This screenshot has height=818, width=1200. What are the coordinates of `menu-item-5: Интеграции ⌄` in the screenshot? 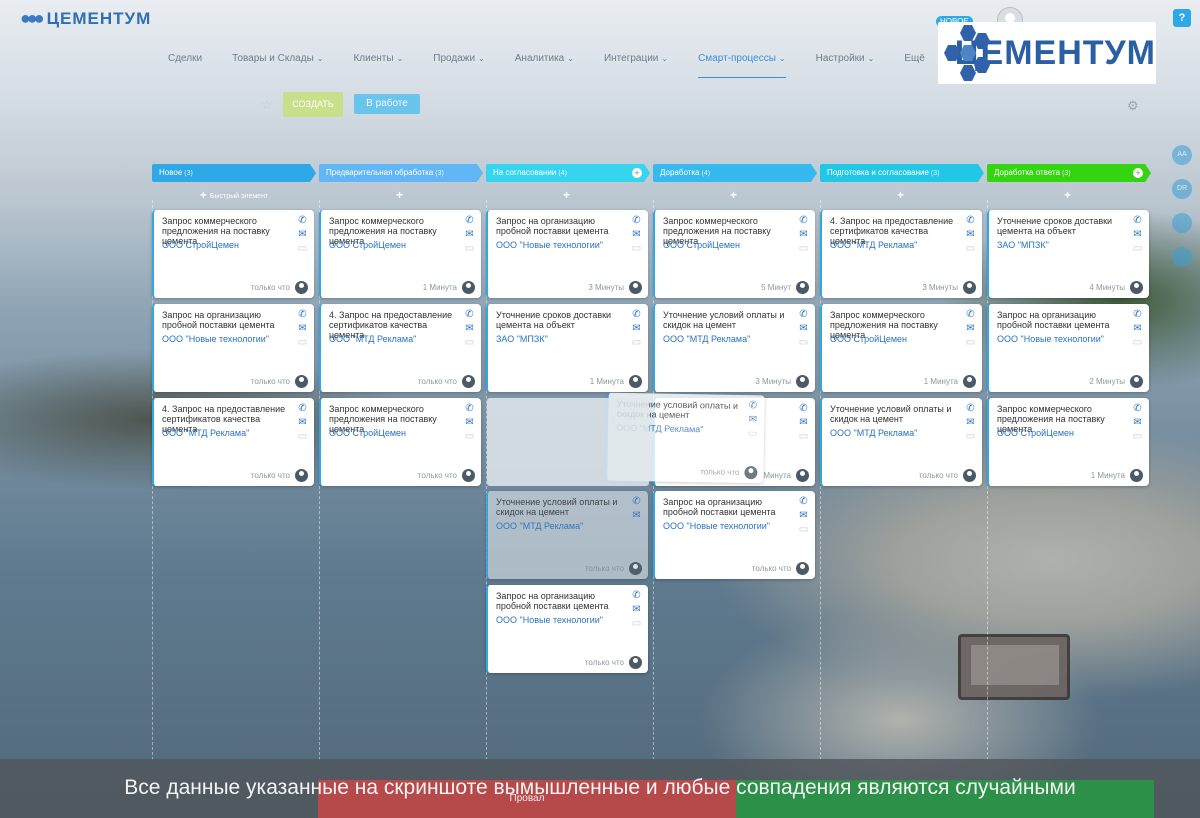 It's located at (636, 65).